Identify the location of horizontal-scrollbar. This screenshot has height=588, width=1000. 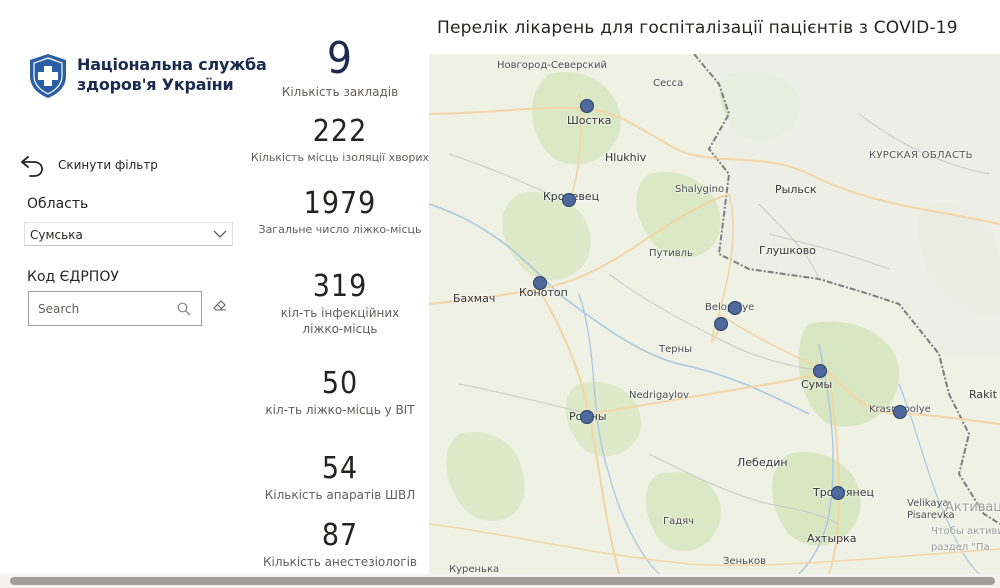
(500, 581).